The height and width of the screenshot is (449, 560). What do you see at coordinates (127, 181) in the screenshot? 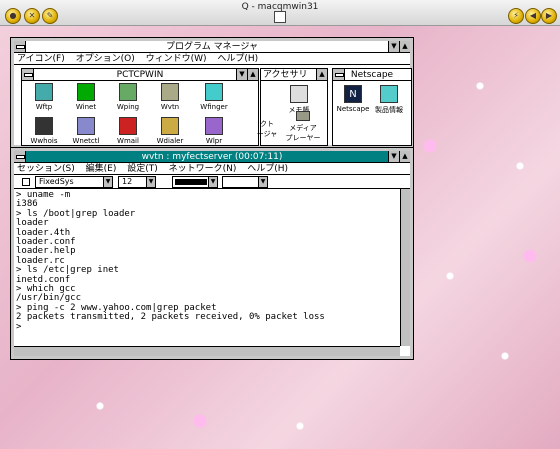
I see `font-size-value: 12` at bounding box center [127, 181].